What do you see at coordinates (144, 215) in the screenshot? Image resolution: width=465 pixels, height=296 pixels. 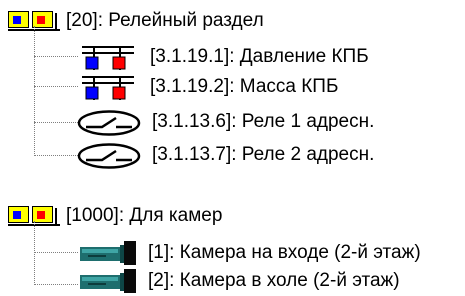 I see `tree-node-label: [1000]: Для камер` at bounding box center [144, 215].